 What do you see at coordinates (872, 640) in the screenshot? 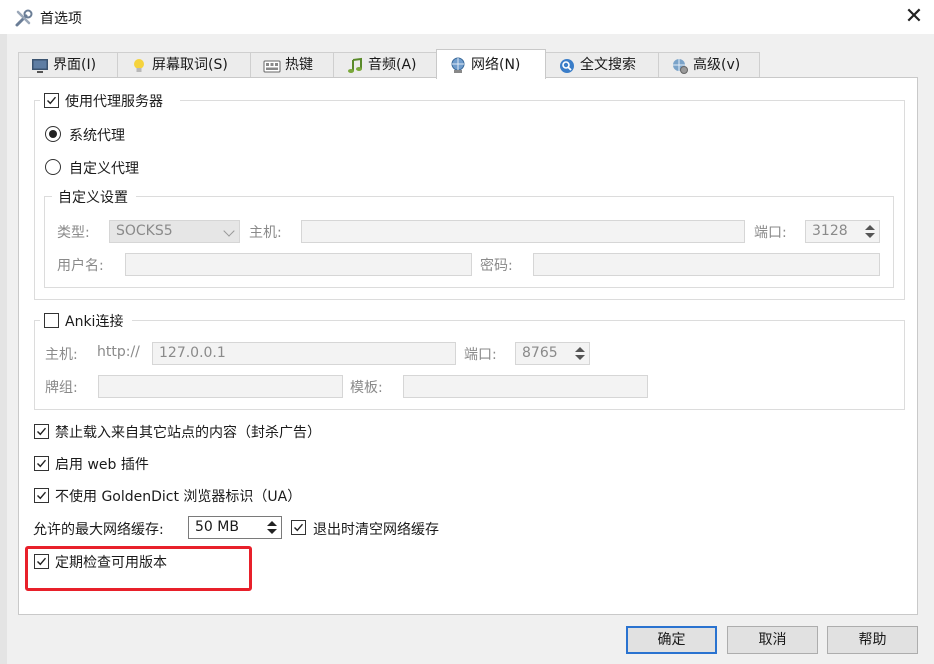
I see `help-button: 帮助` at bounding box center [872, 640].